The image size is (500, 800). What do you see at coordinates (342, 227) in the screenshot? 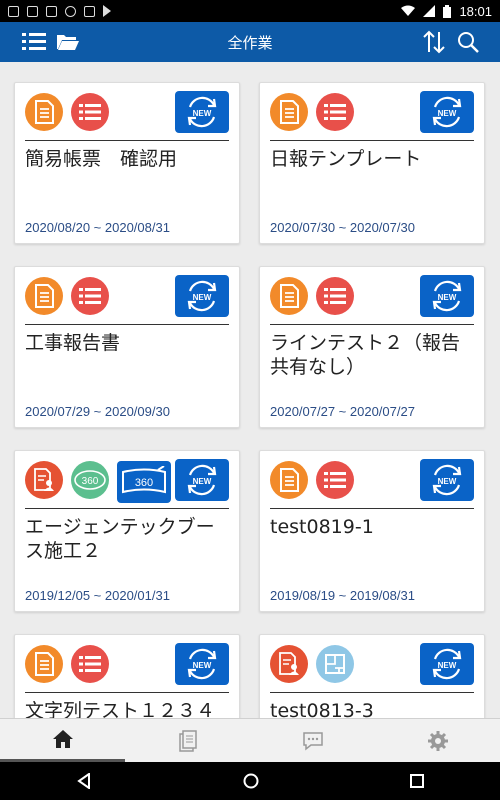
I see `card-date-range: 2020/07/30 ~ 2020/07/30` at bounding box center [342, 227].